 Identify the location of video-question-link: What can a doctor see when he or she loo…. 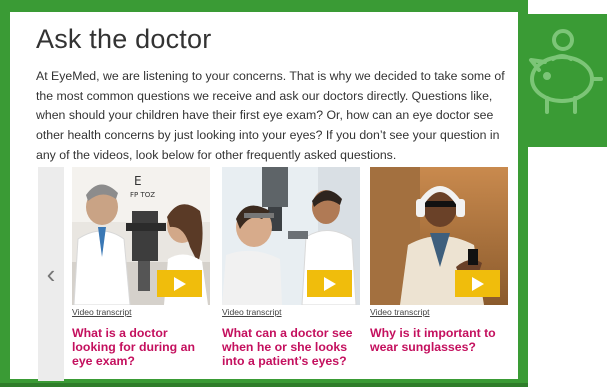
(292, 347).